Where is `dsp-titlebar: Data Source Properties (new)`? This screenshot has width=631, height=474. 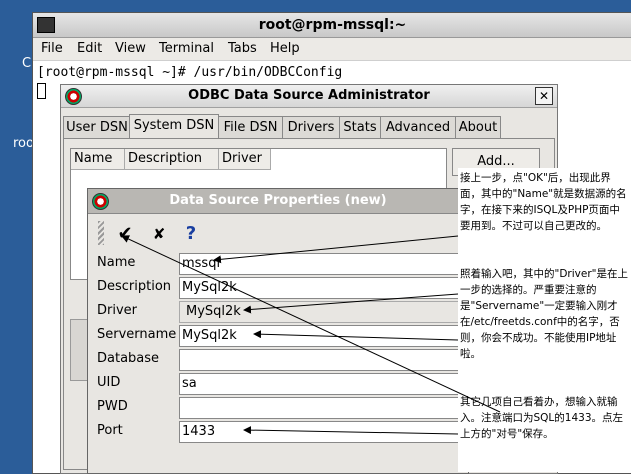
dsp-titlebar: Data Source Properties (new) is located at coordinates (278, 201).